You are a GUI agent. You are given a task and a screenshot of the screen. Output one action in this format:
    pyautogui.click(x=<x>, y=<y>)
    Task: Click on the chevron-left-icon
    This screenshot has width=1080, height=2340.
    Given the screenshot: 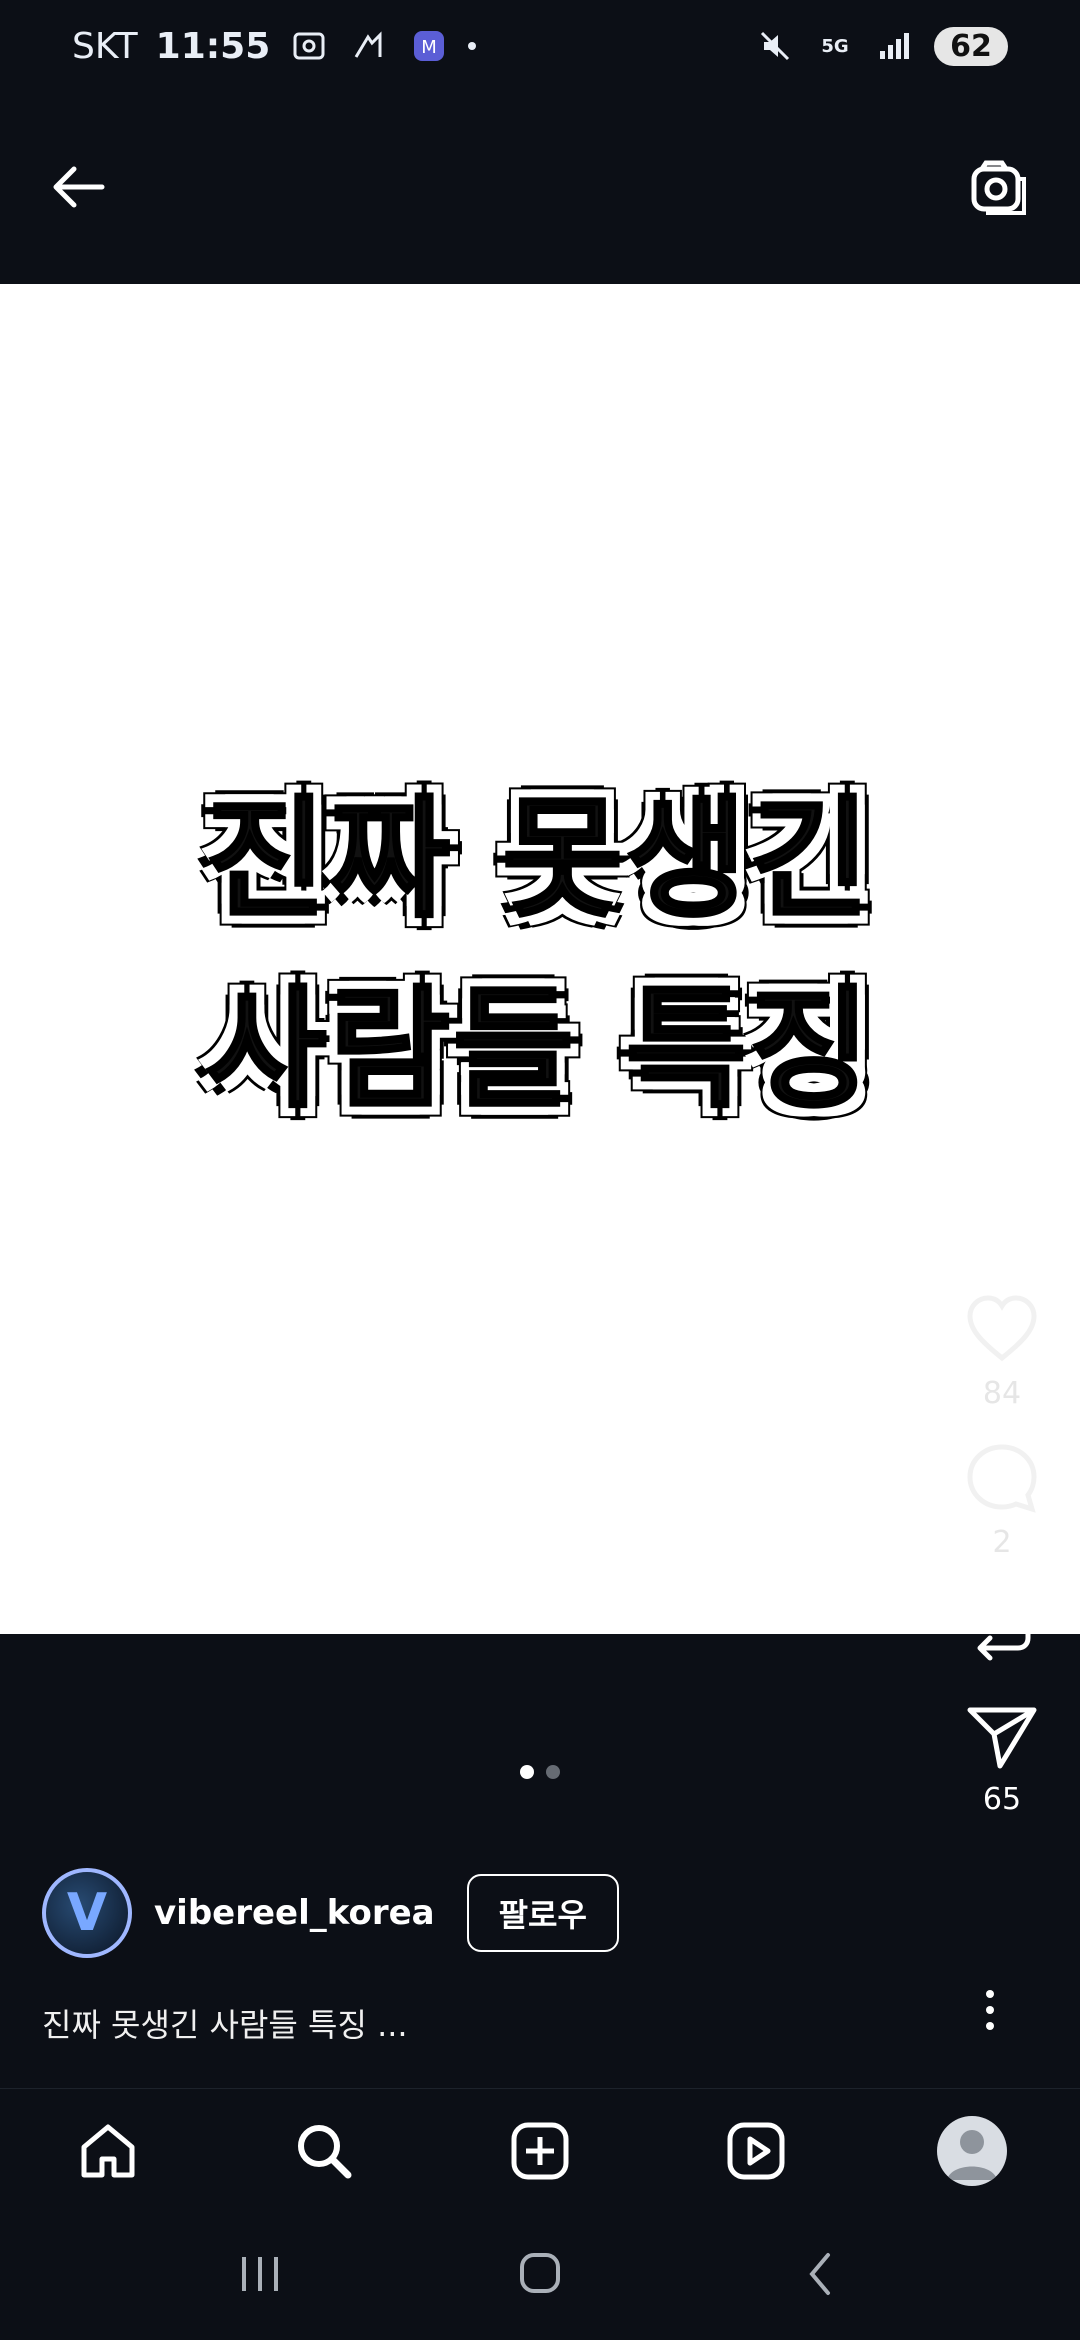 What is the action you would take?
    pyautogui.click(x=819, y=2274)
    